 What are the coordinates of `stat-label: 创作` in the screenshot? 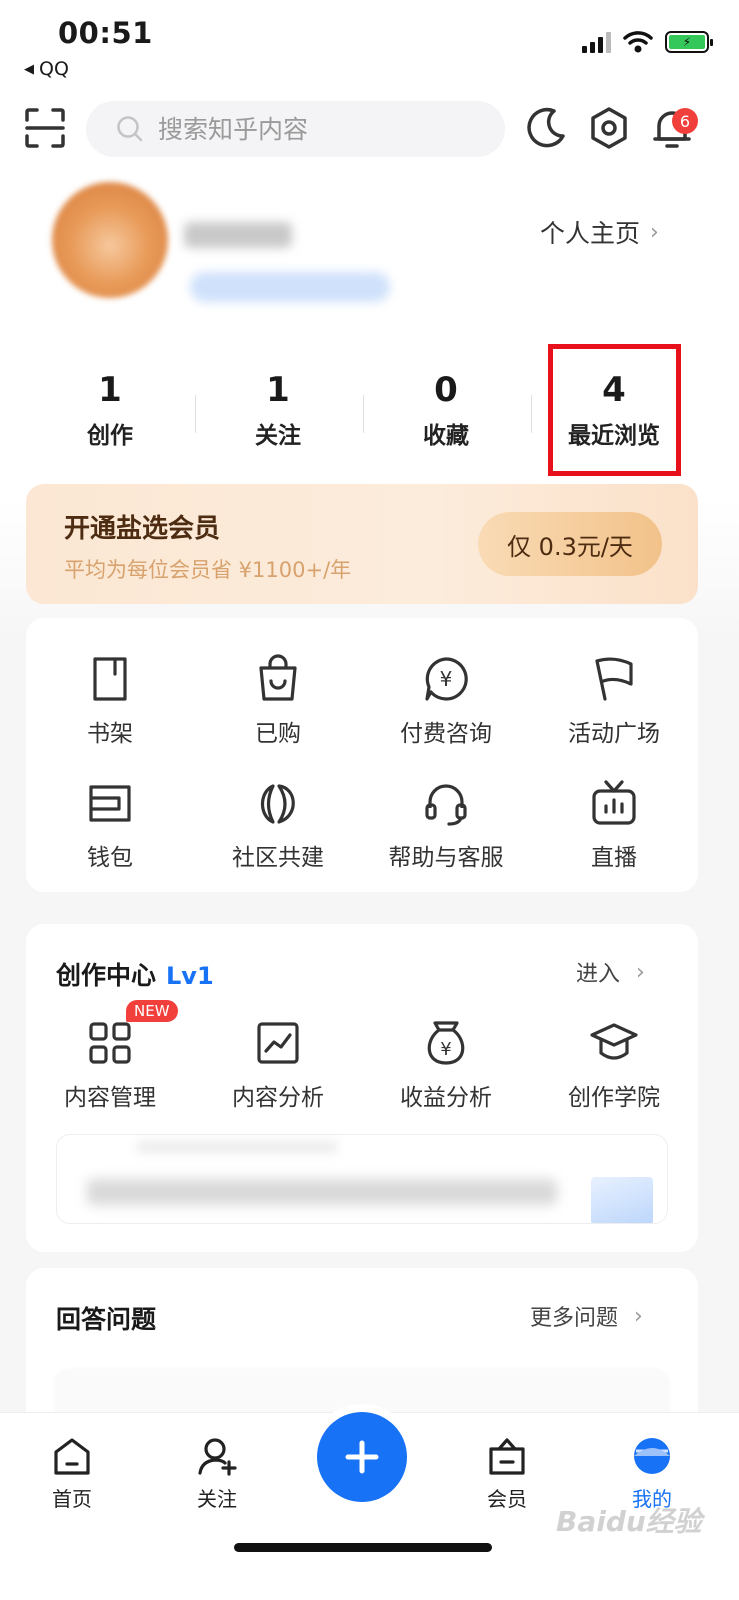 It's located at (110, 436).